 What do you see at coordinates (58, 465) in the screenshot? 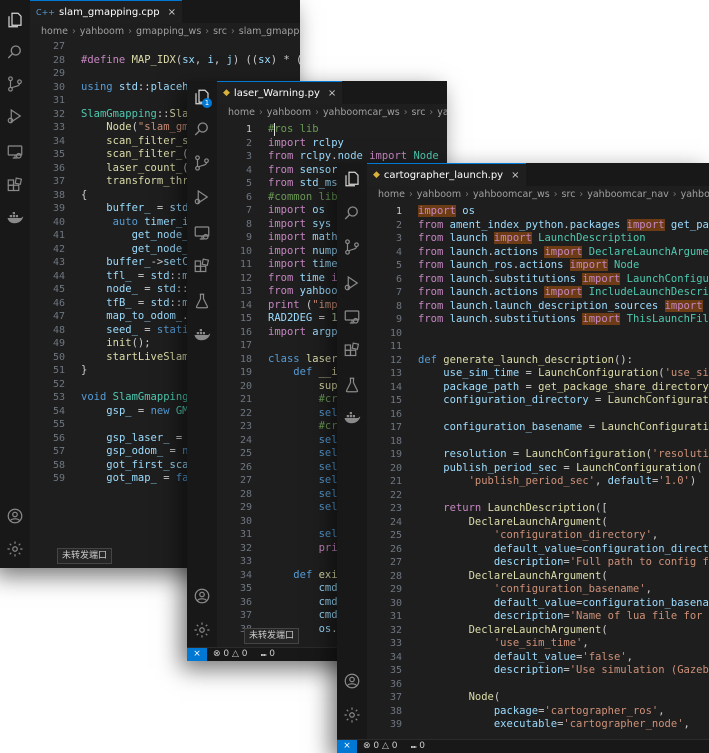
I see `line-number: 58` at bounding box center [58, 465].